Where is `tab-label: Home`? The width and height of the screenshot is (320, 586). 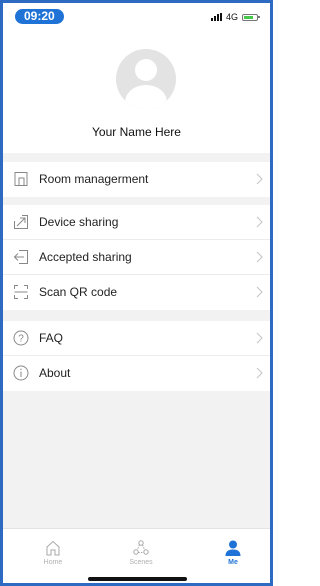 tab-label: Home is located at coordinates (53, 562).